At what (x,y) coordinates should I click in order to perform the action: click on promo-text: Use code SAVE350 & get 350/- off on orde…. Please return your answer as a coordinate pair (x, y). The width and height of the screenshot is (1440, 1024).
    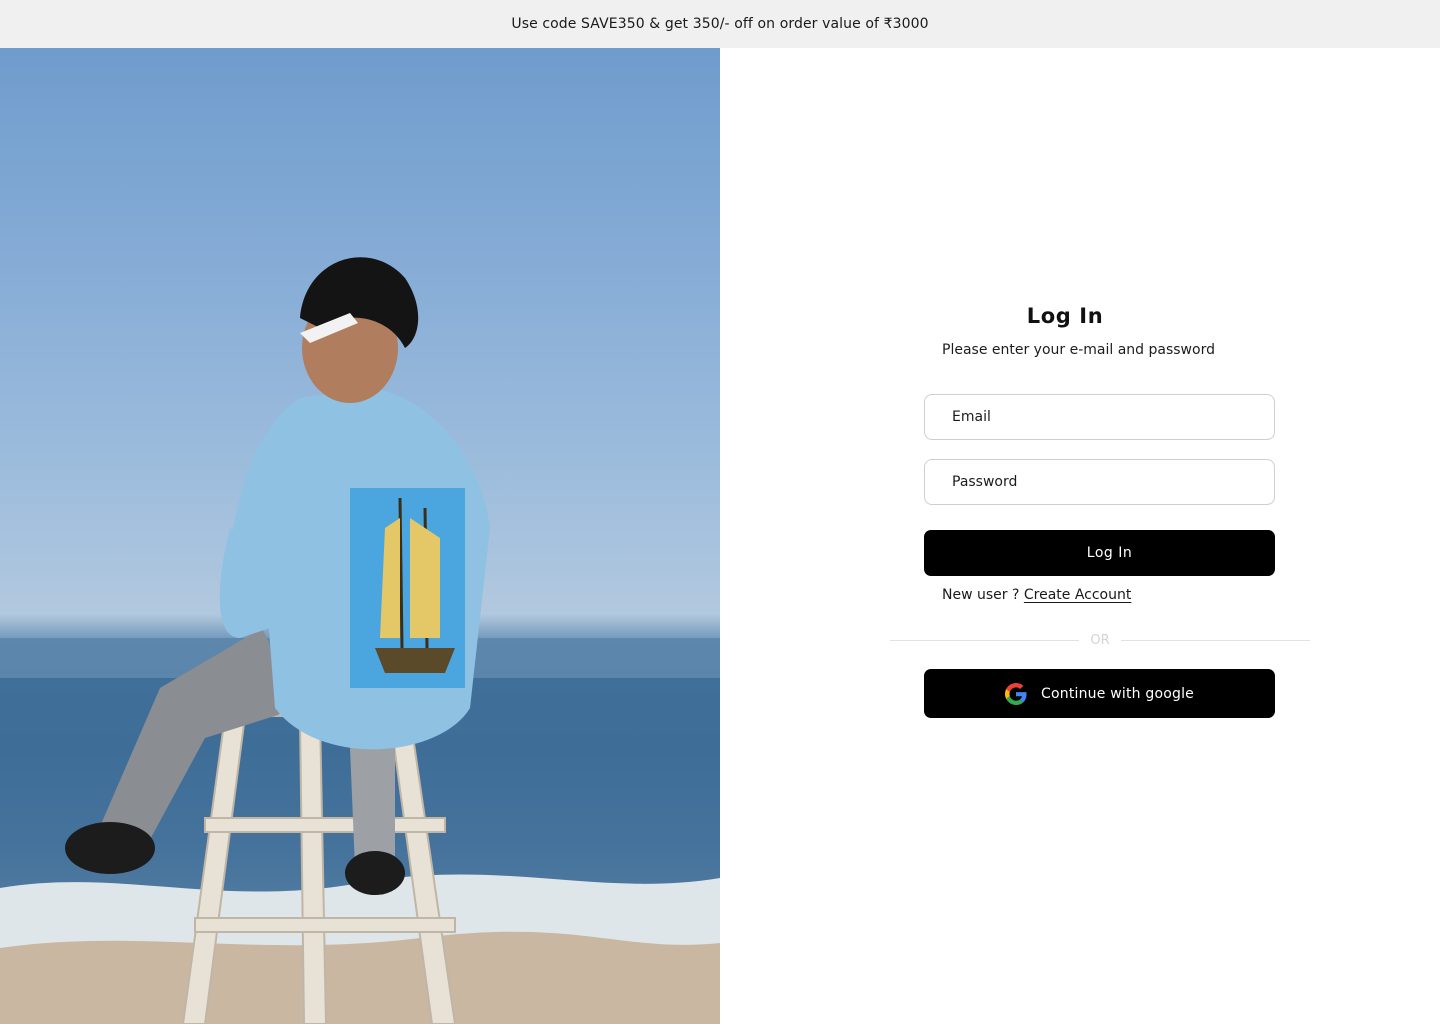
    Looking at the image, I should click on (720, 24).